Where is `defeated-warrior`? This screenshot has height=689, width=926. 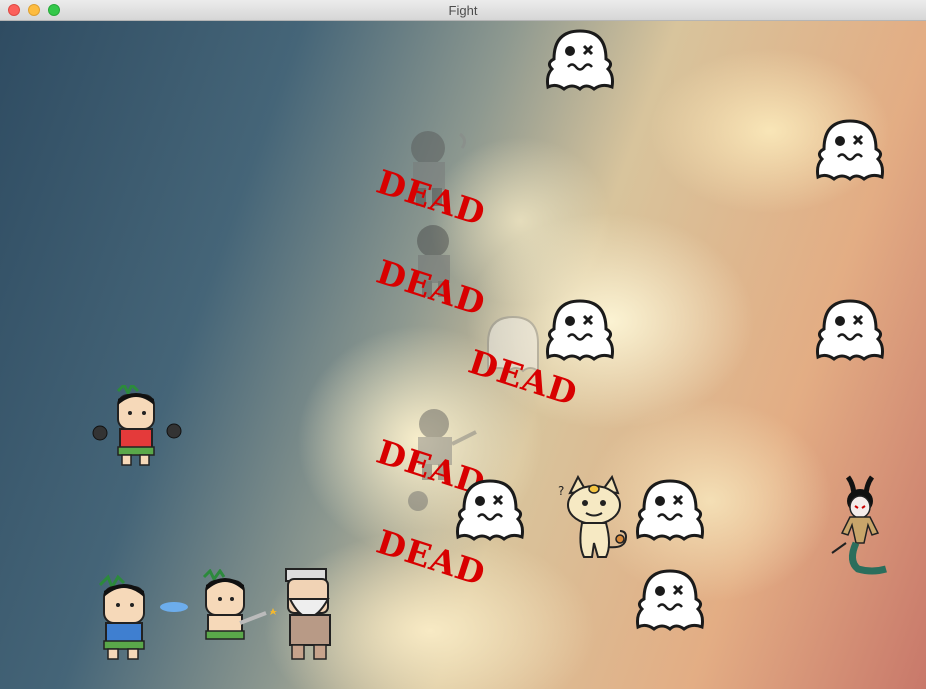
defeated-warrior is located at coordinates (418, 501).